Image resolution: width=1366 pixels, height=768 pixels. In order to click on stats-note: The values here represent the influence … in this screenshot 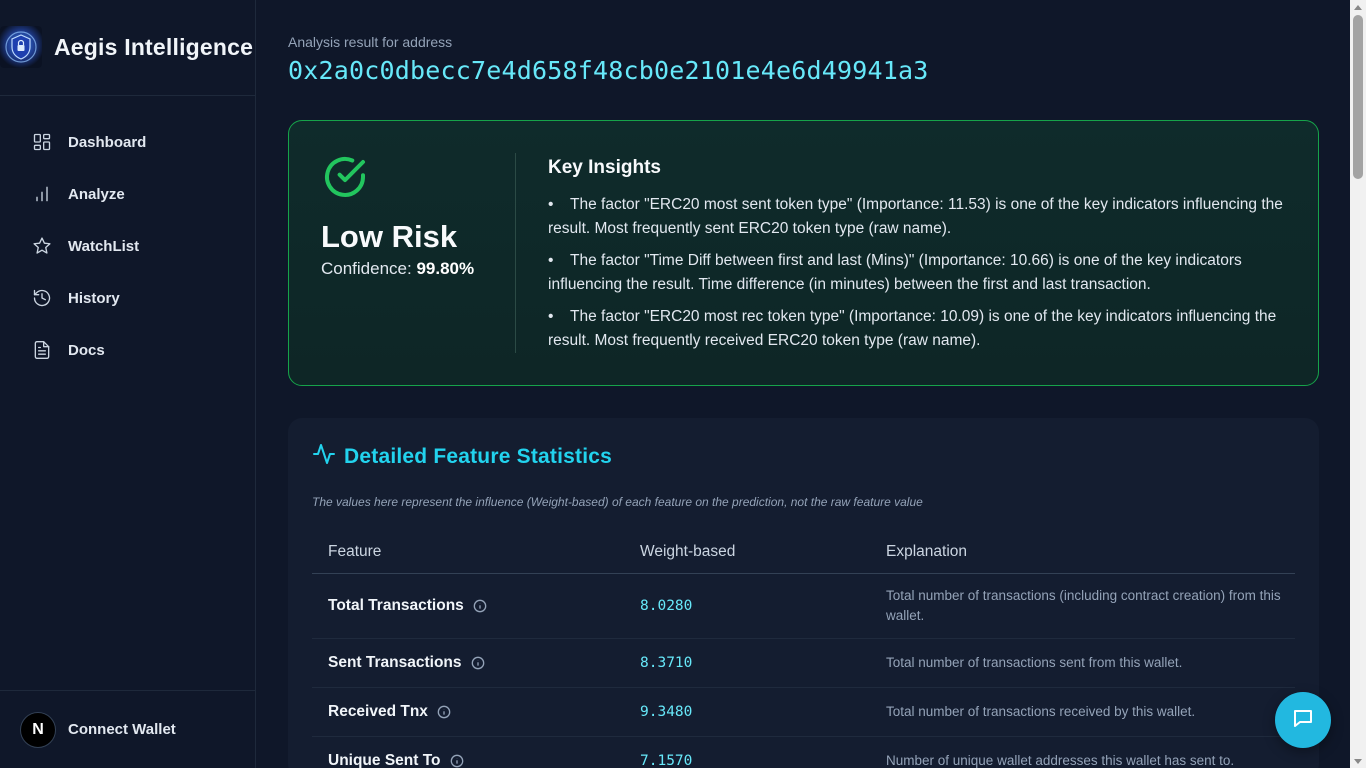, I will do `click(617, 502)`.